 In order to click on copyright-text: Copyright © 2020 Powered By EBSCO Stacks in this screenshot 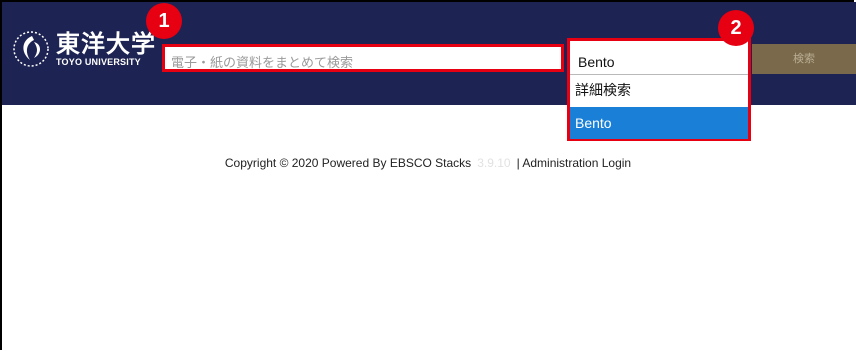, I will do `click(348, 163)`.